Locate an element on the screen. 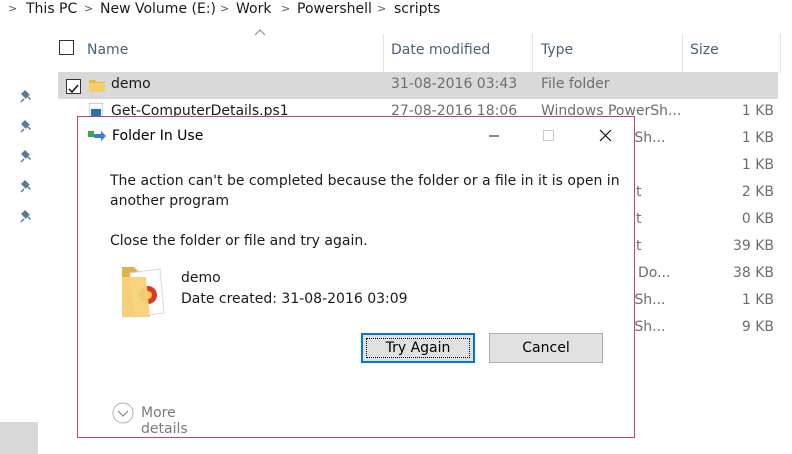 The width and height of the screenshot is (792, 454). file-type: File folder is located at coordinates (575, 84).